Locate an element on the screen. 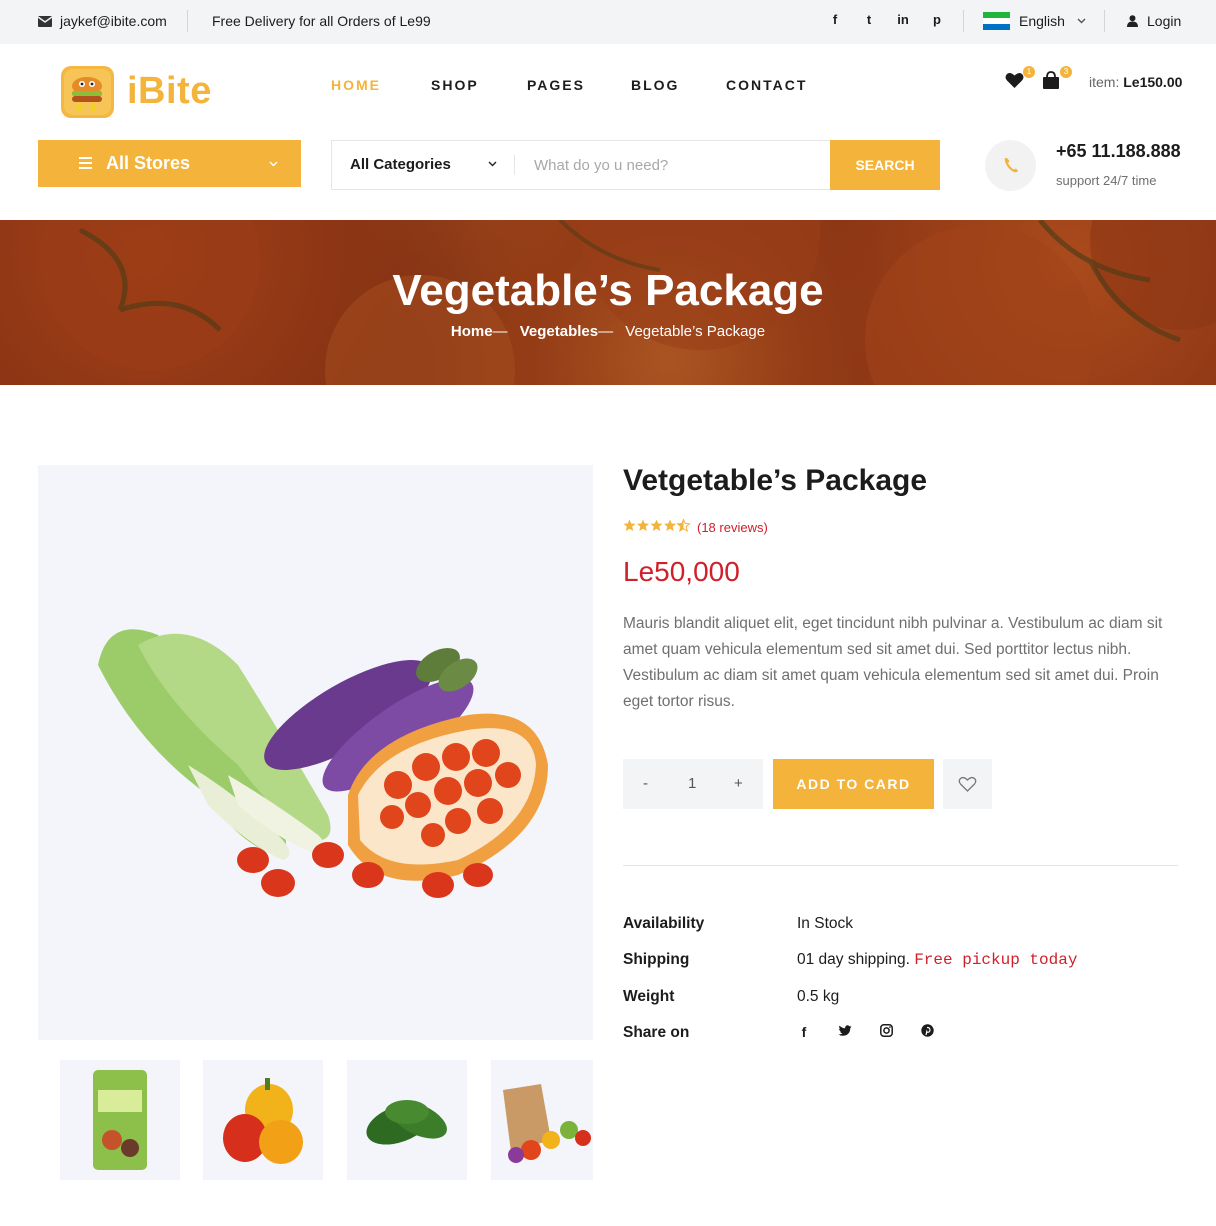 This screenshot has width=1216, height=1226. quantity-input: 1 is located at coordinates (692, 783).